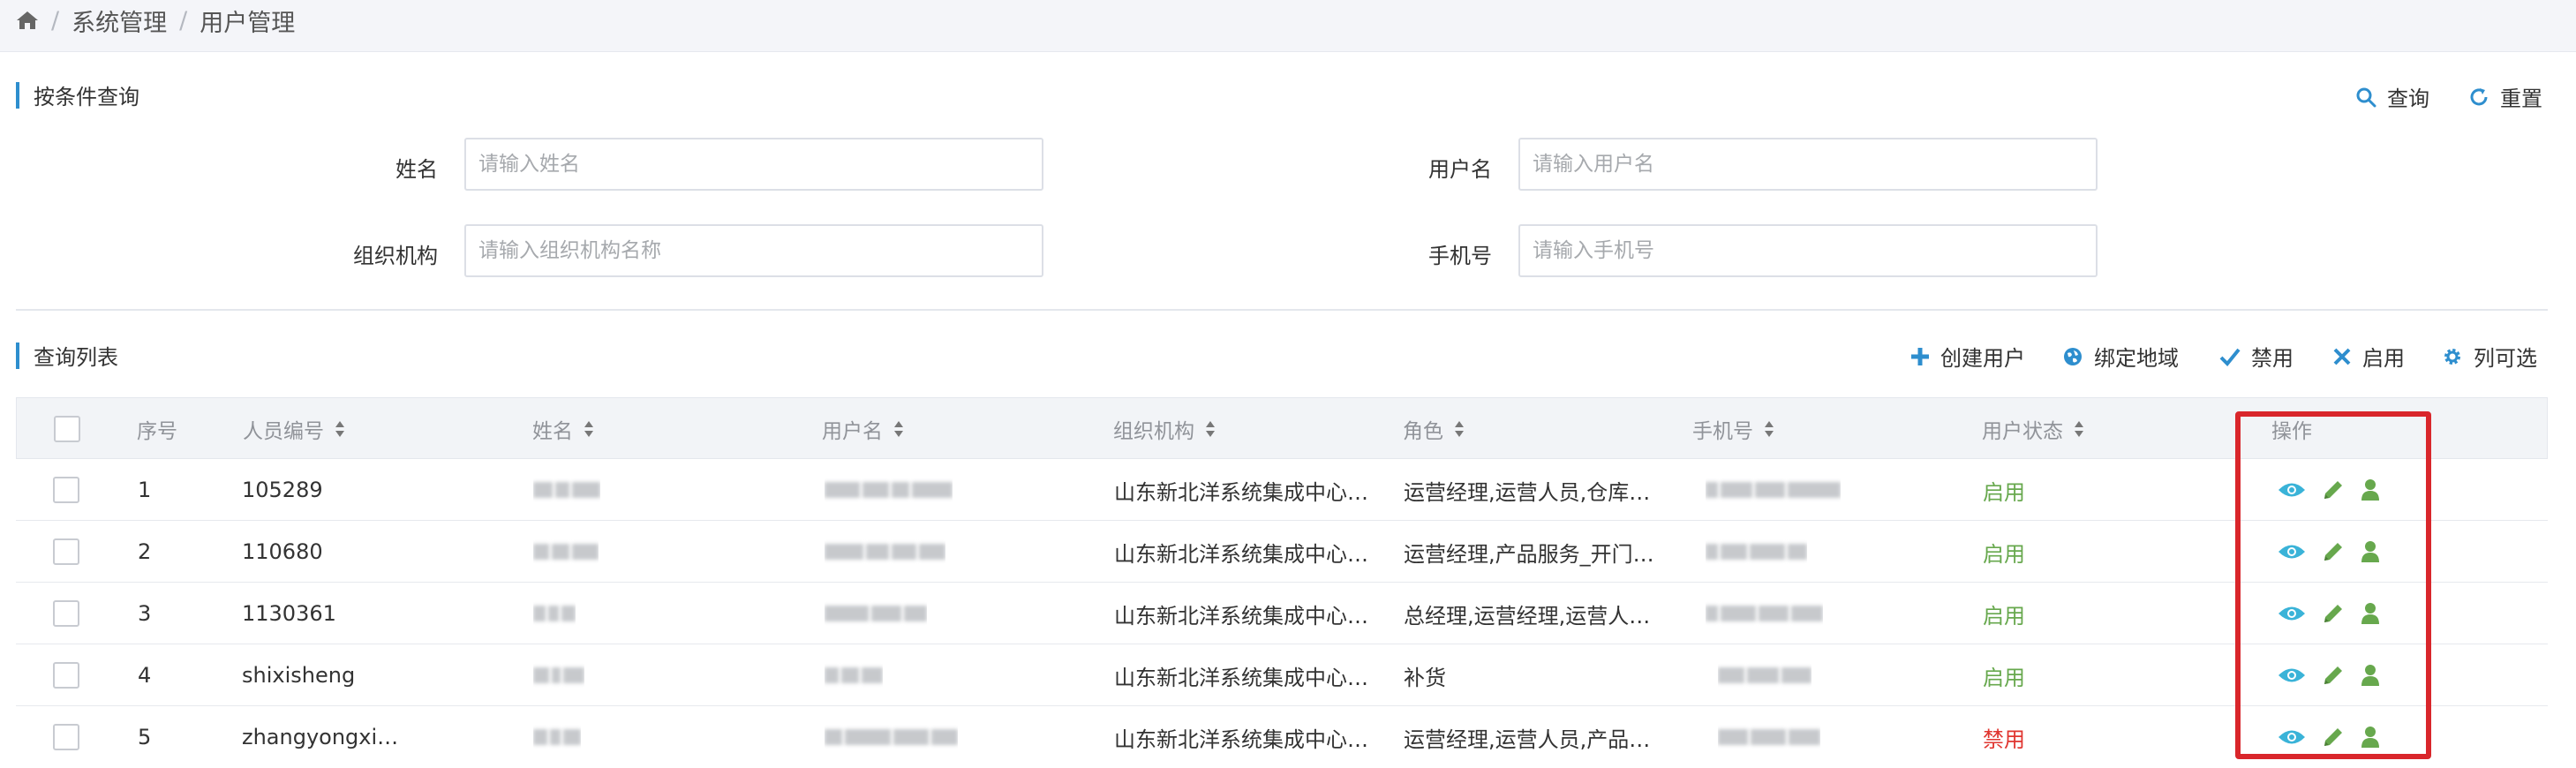 The image size is (2576, 768). Describe the element at coordinates (120, 21) in the screenshot. I see `breadcrumb-item: 系统管理` at that location.